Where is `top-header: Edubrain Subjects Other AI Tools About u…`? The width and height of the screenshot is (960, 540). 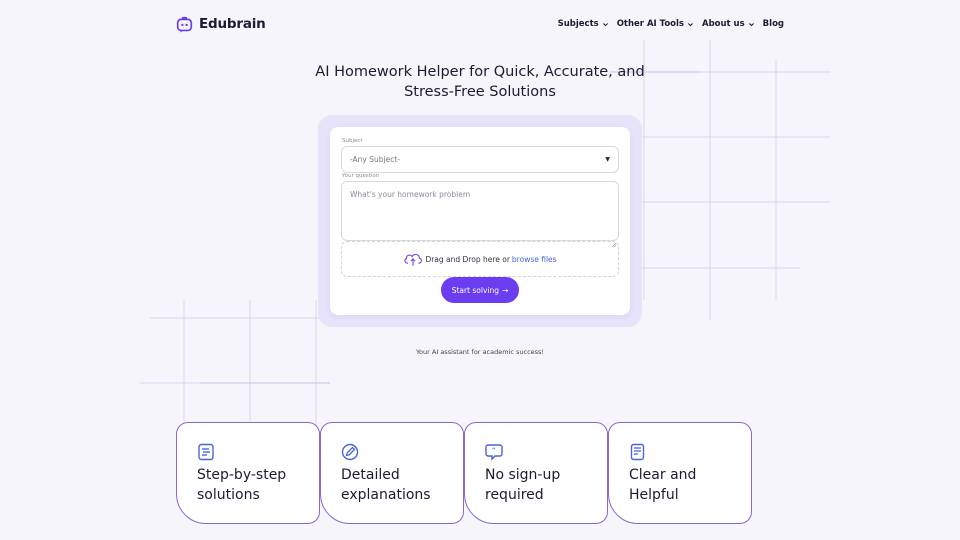
top-header: Edubrain Subjects Other AI Tools About u… is located at coordinates (480, 24).